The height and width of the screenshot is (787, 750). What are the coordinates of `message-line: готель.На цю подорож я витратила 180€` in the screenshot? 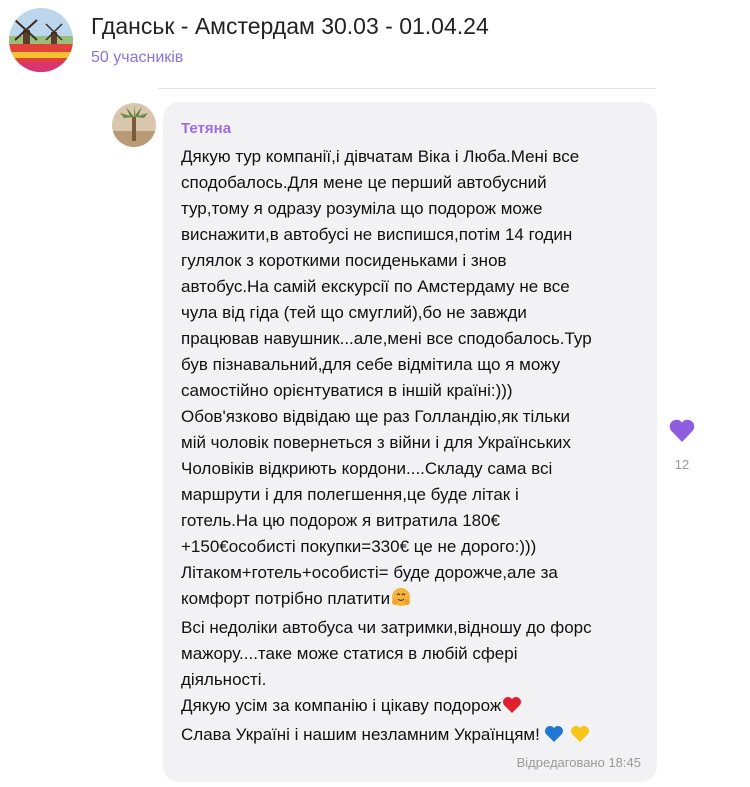 It's located at (341, 520).